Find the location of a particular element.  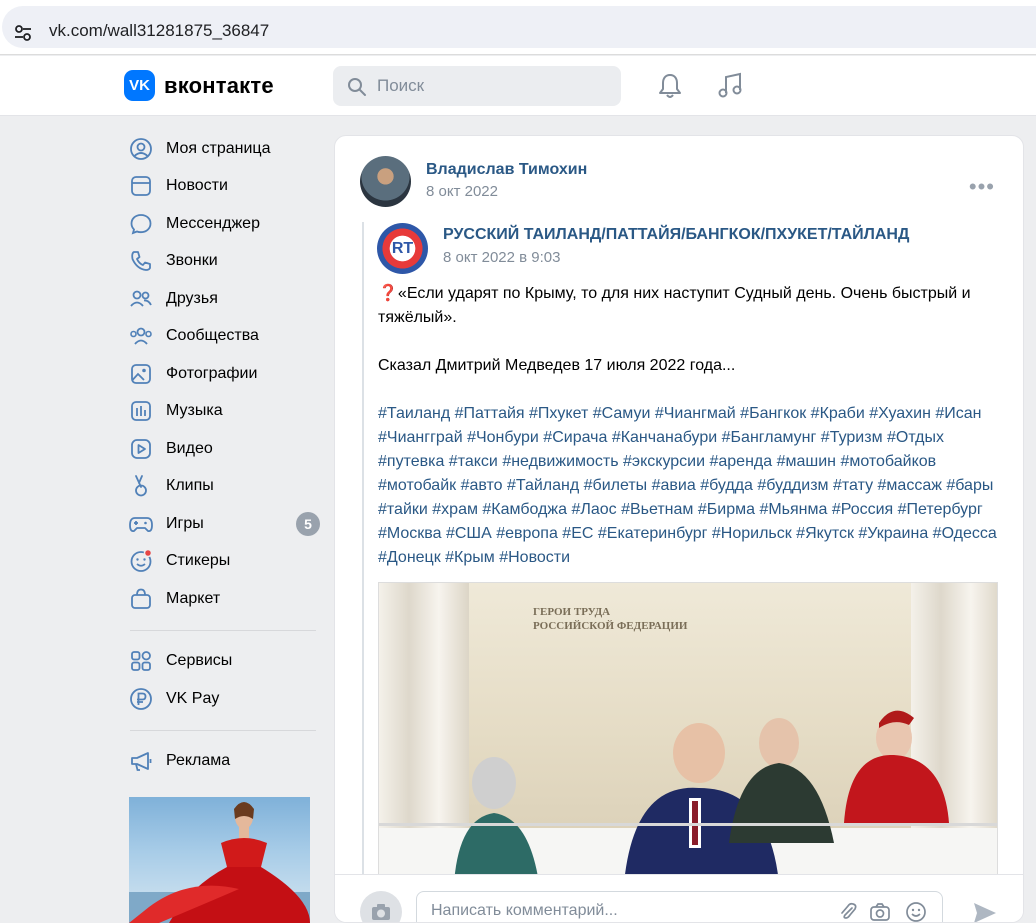

post-author-name: Владислав Тимохин is located at coordinates (506, 170).